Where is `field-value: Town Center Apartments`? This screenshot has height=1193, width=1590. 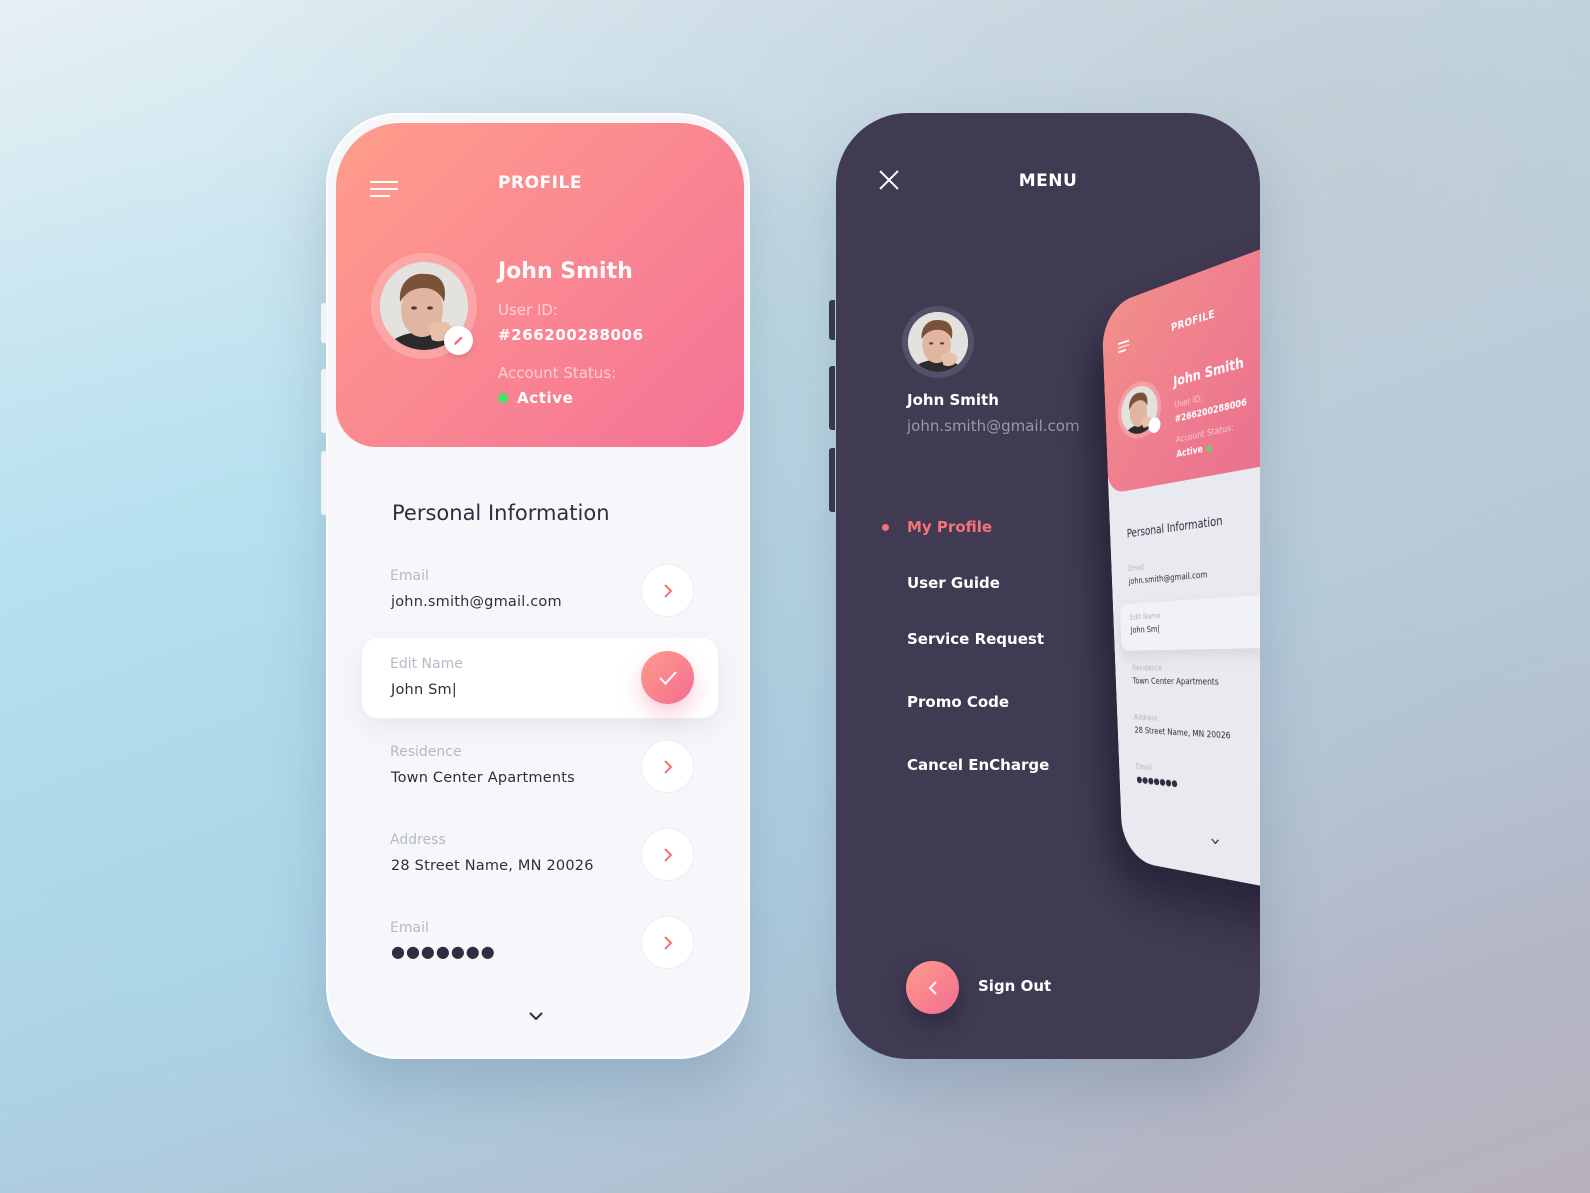 field-value: Town Center Apartments is located at coordinates (483, 778).